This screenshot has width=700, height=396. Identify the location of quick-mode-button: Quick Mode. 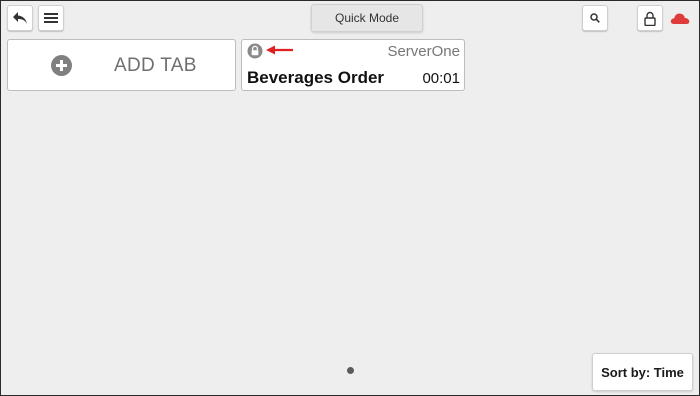
(367, 18).